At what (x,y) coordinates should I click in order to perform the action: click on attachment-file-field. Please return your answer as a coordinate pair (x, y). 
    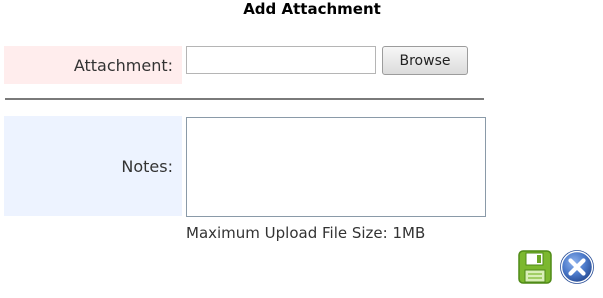
    Looking at the image, I should click on (281, 60).